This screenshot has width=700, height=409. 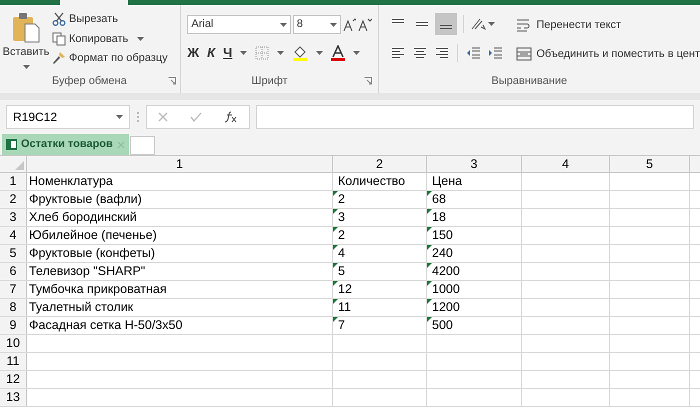 What do you see at coordinates (239, 24) in the screenshot?
I see `font-name-field: Arial` at bounding box center [239, 24].